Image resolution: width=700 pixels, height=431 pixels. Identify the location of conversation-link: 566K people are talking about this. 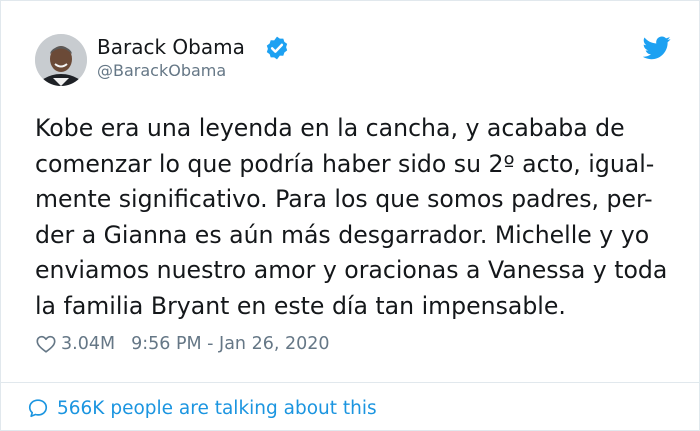
(202, 408).